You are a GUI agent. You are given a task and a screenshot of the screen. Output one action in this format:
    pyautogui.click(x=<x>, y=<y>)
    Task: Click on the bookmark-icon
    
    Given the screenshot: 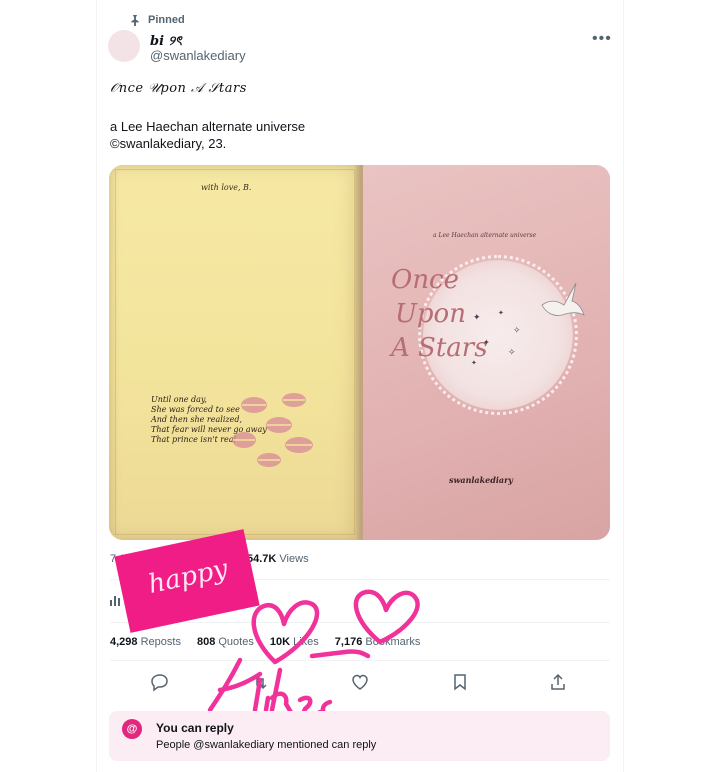 What is the action you would take?
    pyautogui.click(x=460, y=682)
    